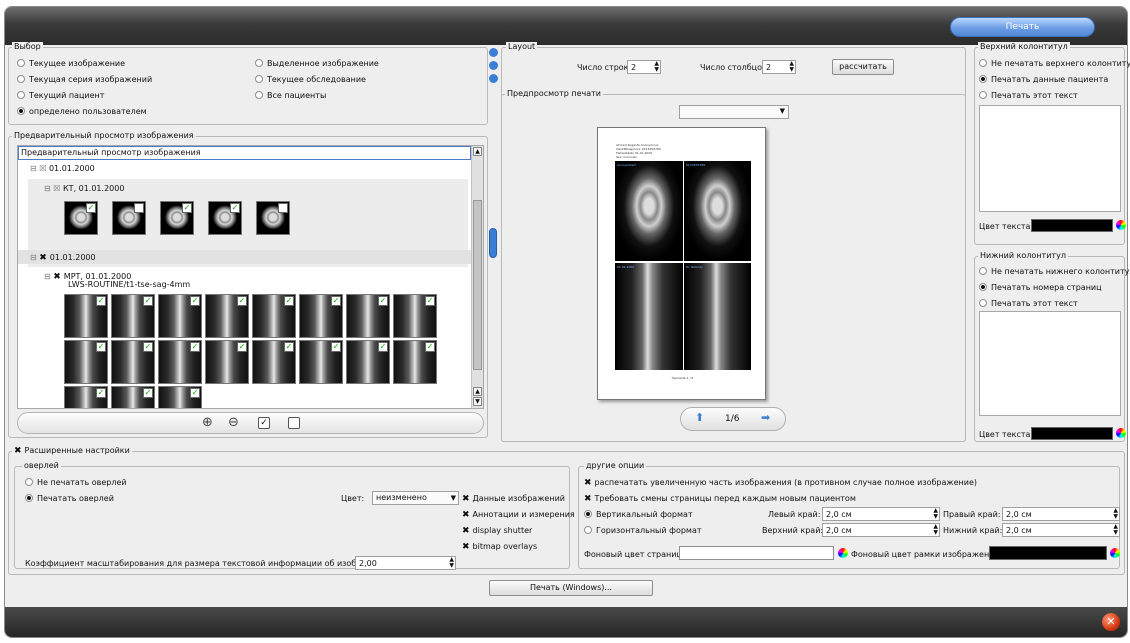 Image resolution: width=1130 pixels, height=643 pixels. I want to click on cols-spinner: 2 ▲ ▼, so click(779, 67).